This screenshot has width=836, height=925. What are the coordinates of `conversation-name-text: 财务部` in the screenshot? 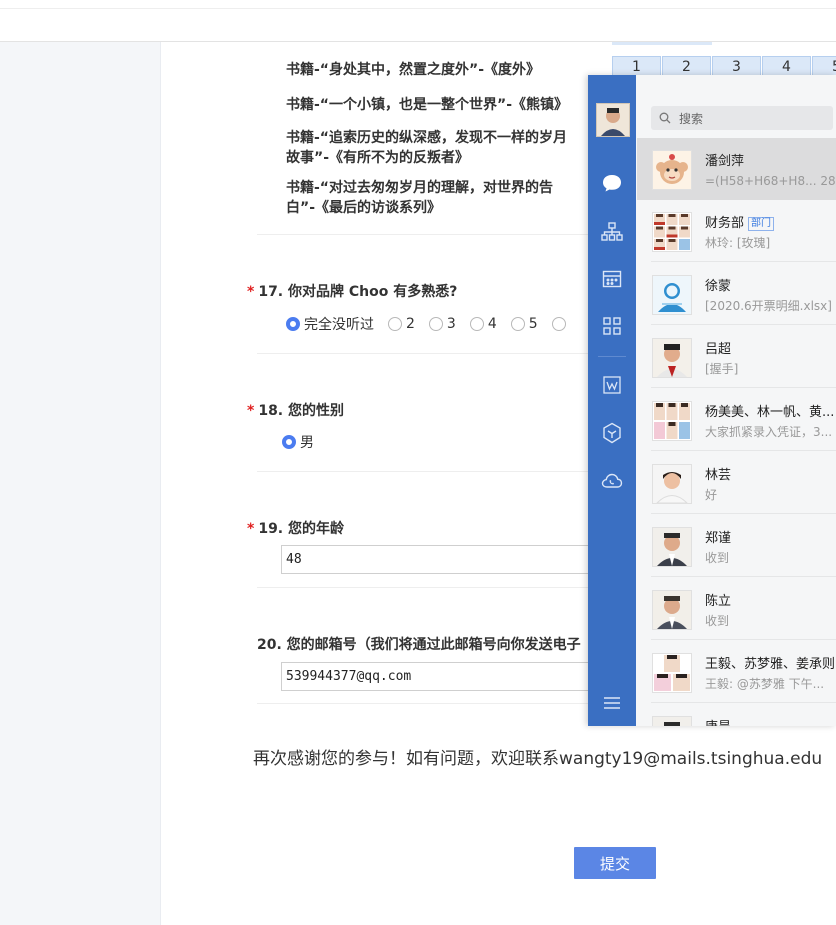 It's located at (725, 223).